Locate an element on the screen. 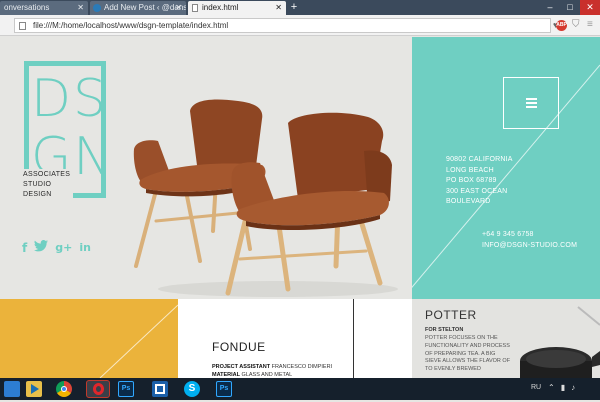 The width and height of the screenshot is (600, 402). address-line: LONG BEACH is located at coordinates (470, 170).